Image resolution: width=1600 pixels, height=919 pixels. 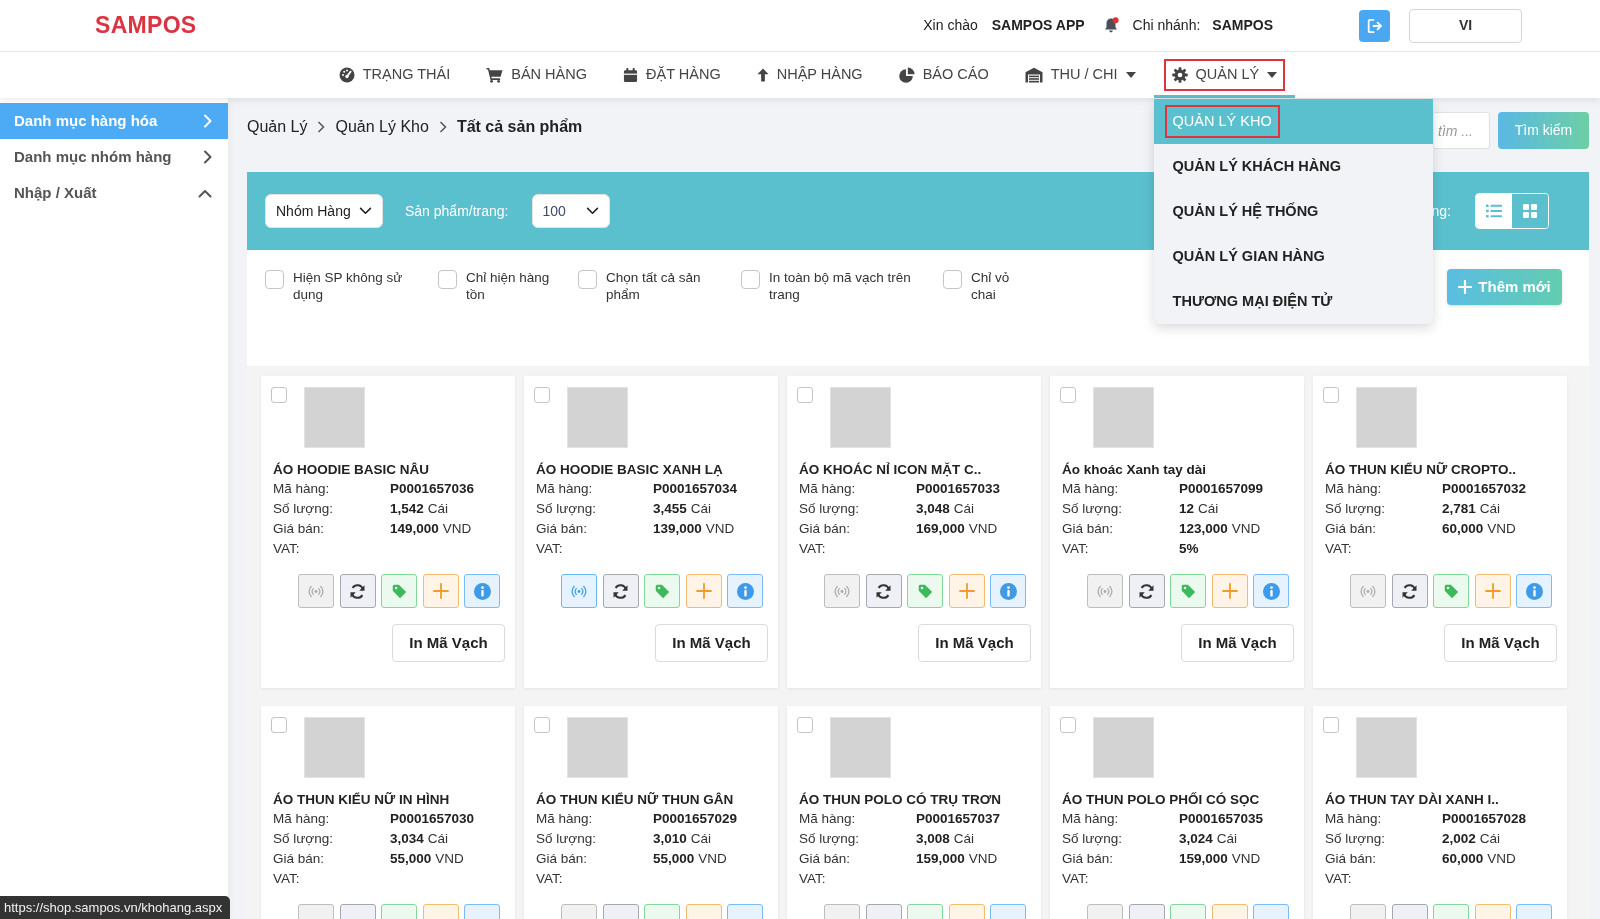 I want to click on nav-tab: BÁN HÀNG, so click(x=537, y=75).